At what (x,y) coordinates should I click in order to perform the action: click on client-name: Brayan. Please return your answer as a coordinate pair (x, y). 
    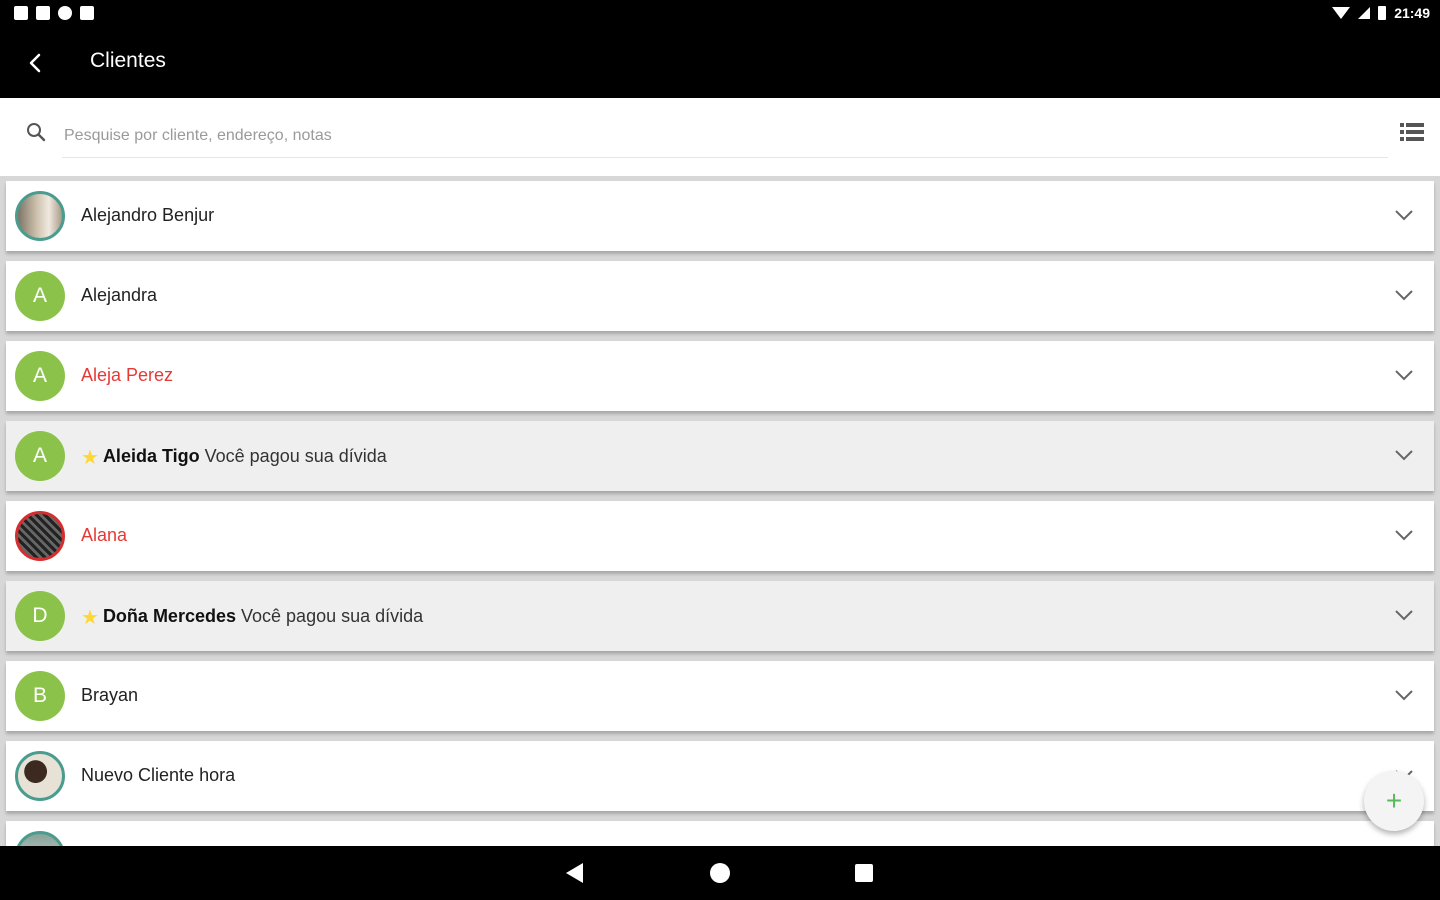
    Looking at the image, I should click on (110, 695).